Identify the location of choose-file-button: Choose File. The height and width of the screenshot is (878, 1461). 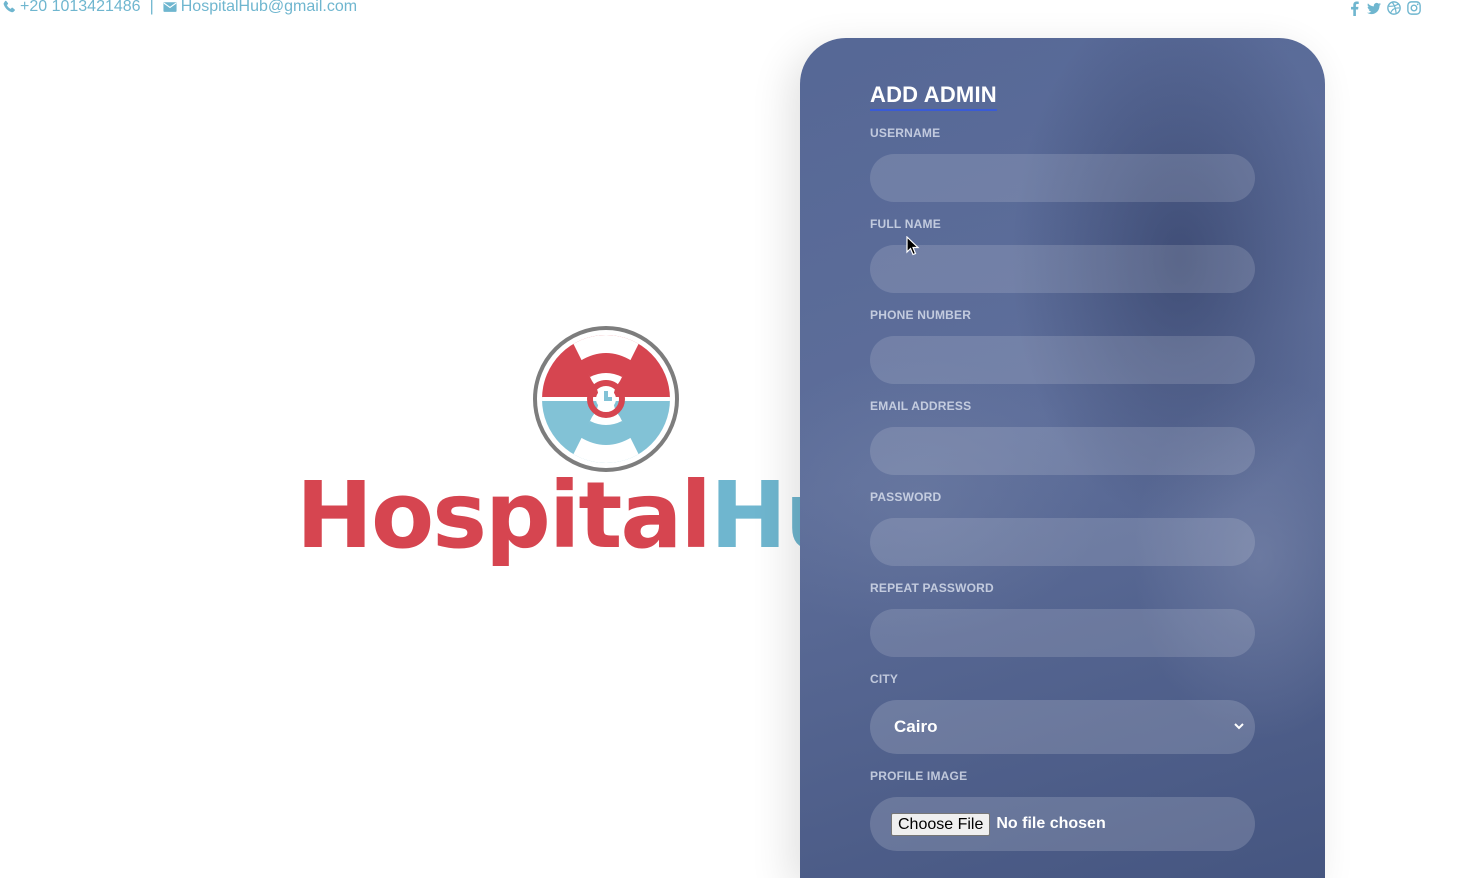
(941, 824).